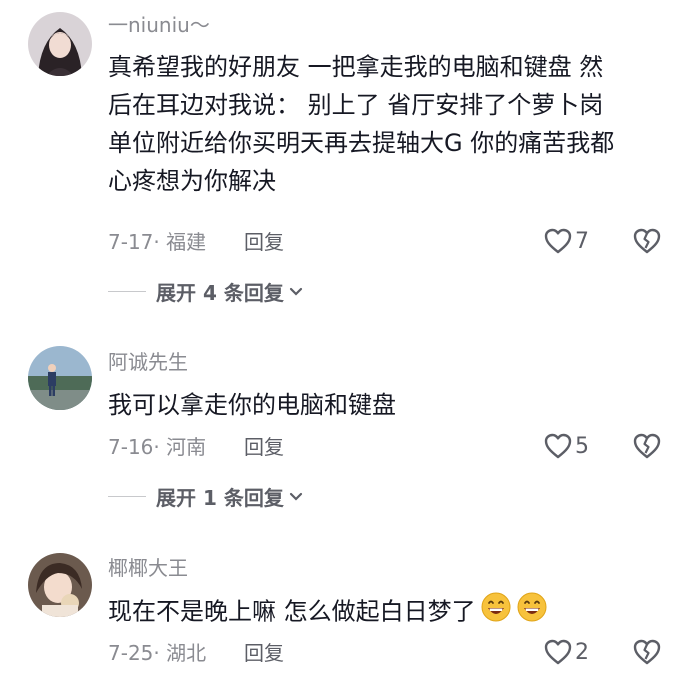  I want to click on comment-meta: 7-16· 河南 回复, so click(196, 447).